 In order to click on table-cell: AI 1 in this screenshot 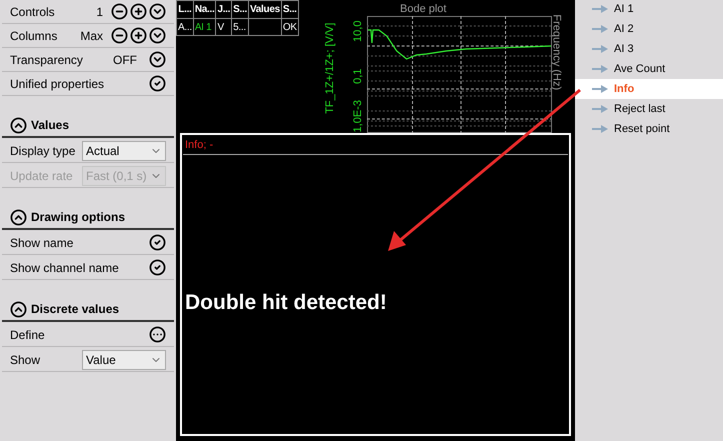, I will do `click(204, 27)`.